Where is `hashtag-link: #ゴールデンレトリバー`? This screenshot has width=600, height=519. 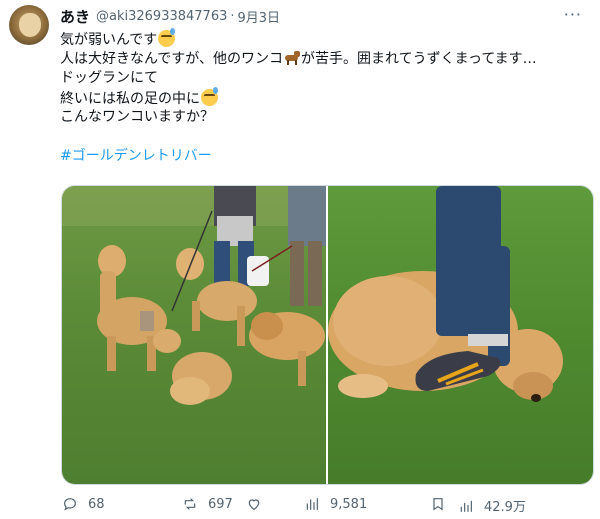
hashtag-link: #ゴールデンレトリバー is located at coordinates (136, 156).